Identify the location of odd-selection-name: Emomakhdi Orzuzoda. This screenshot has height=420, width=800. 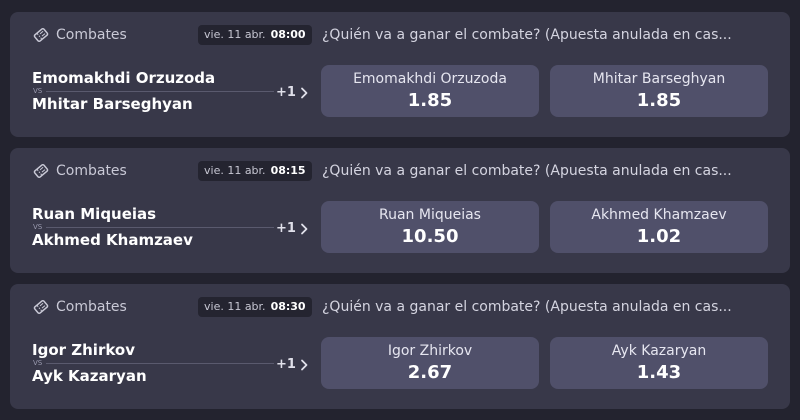
(430, 79).